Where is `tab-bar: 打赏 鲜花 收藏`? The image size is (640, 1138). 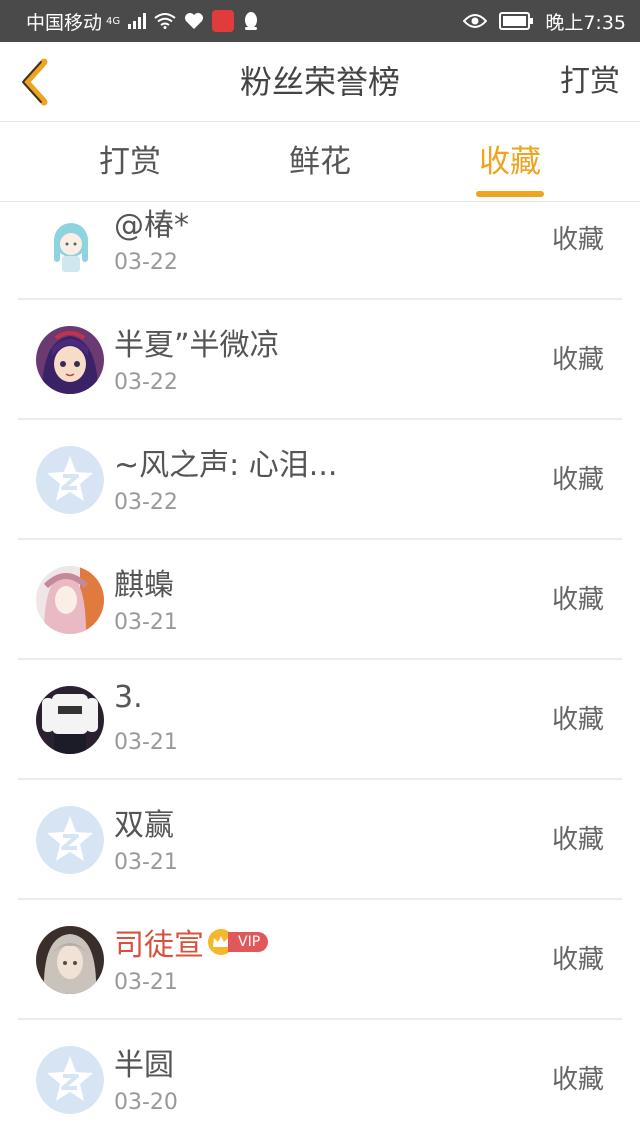
tab-bar: 打赏 鲜花 收藏 is located at coordinates (320, 162).